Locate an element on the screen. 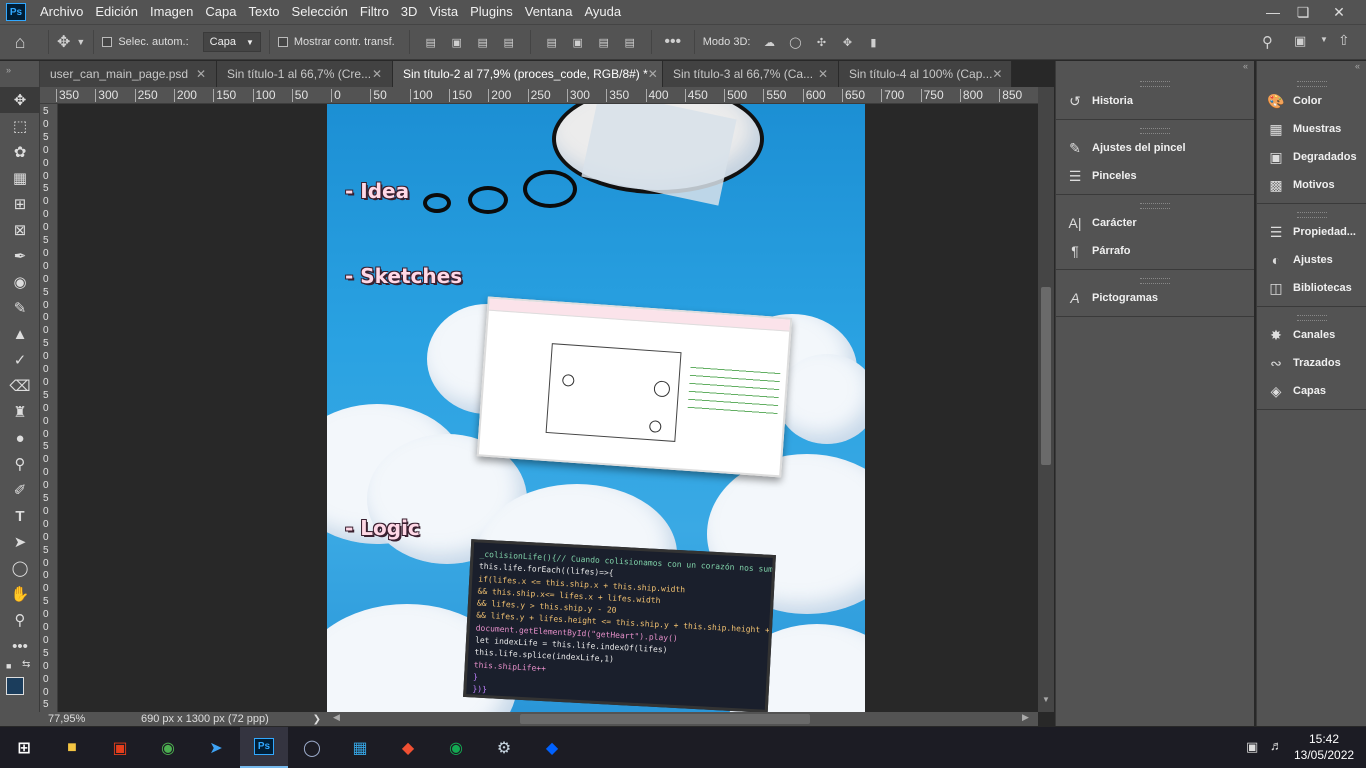  distribute-top-icon: ▤ is located at coordinates (552, 42).